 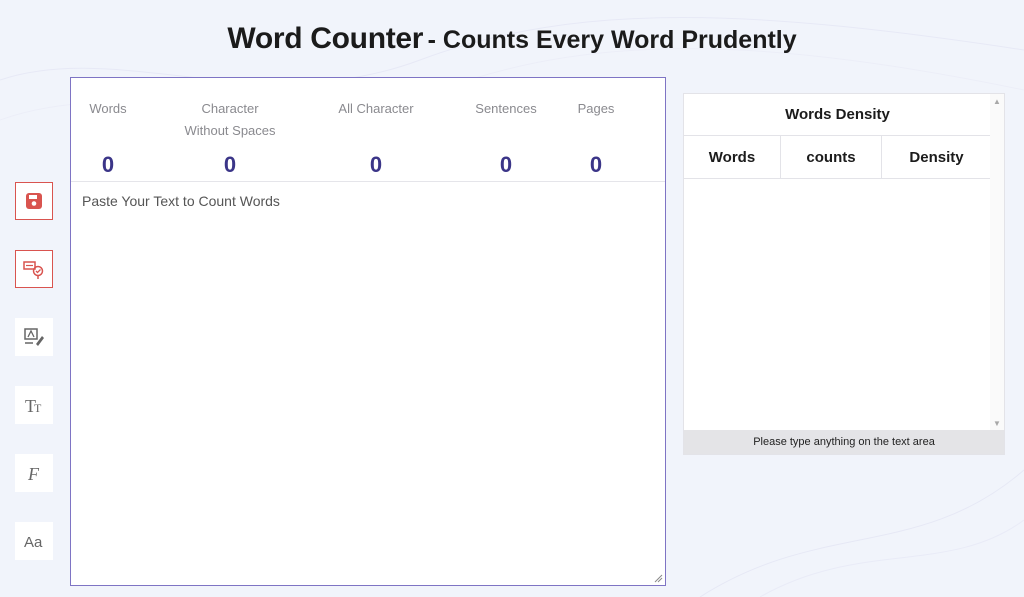 I want to click on svg-text: Aa, so click(x=33, y=542).